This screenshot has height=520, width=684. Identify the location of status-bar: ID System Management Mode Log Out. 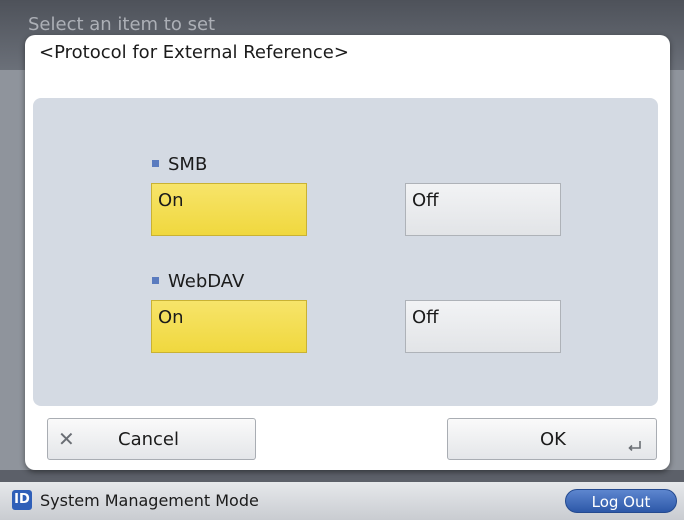
(342, 501).